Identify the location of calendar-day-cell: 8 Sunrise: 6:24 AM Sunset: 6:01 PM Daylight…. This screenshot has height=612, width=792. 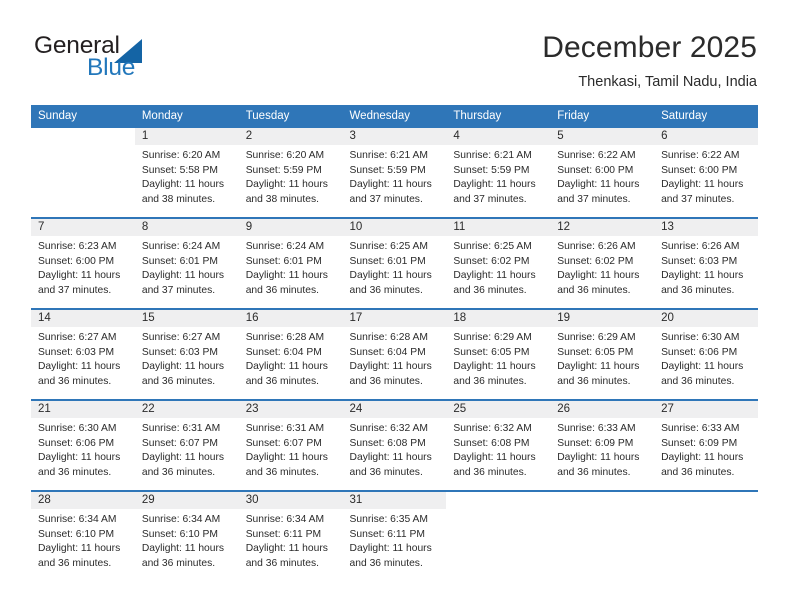
(186, 263).